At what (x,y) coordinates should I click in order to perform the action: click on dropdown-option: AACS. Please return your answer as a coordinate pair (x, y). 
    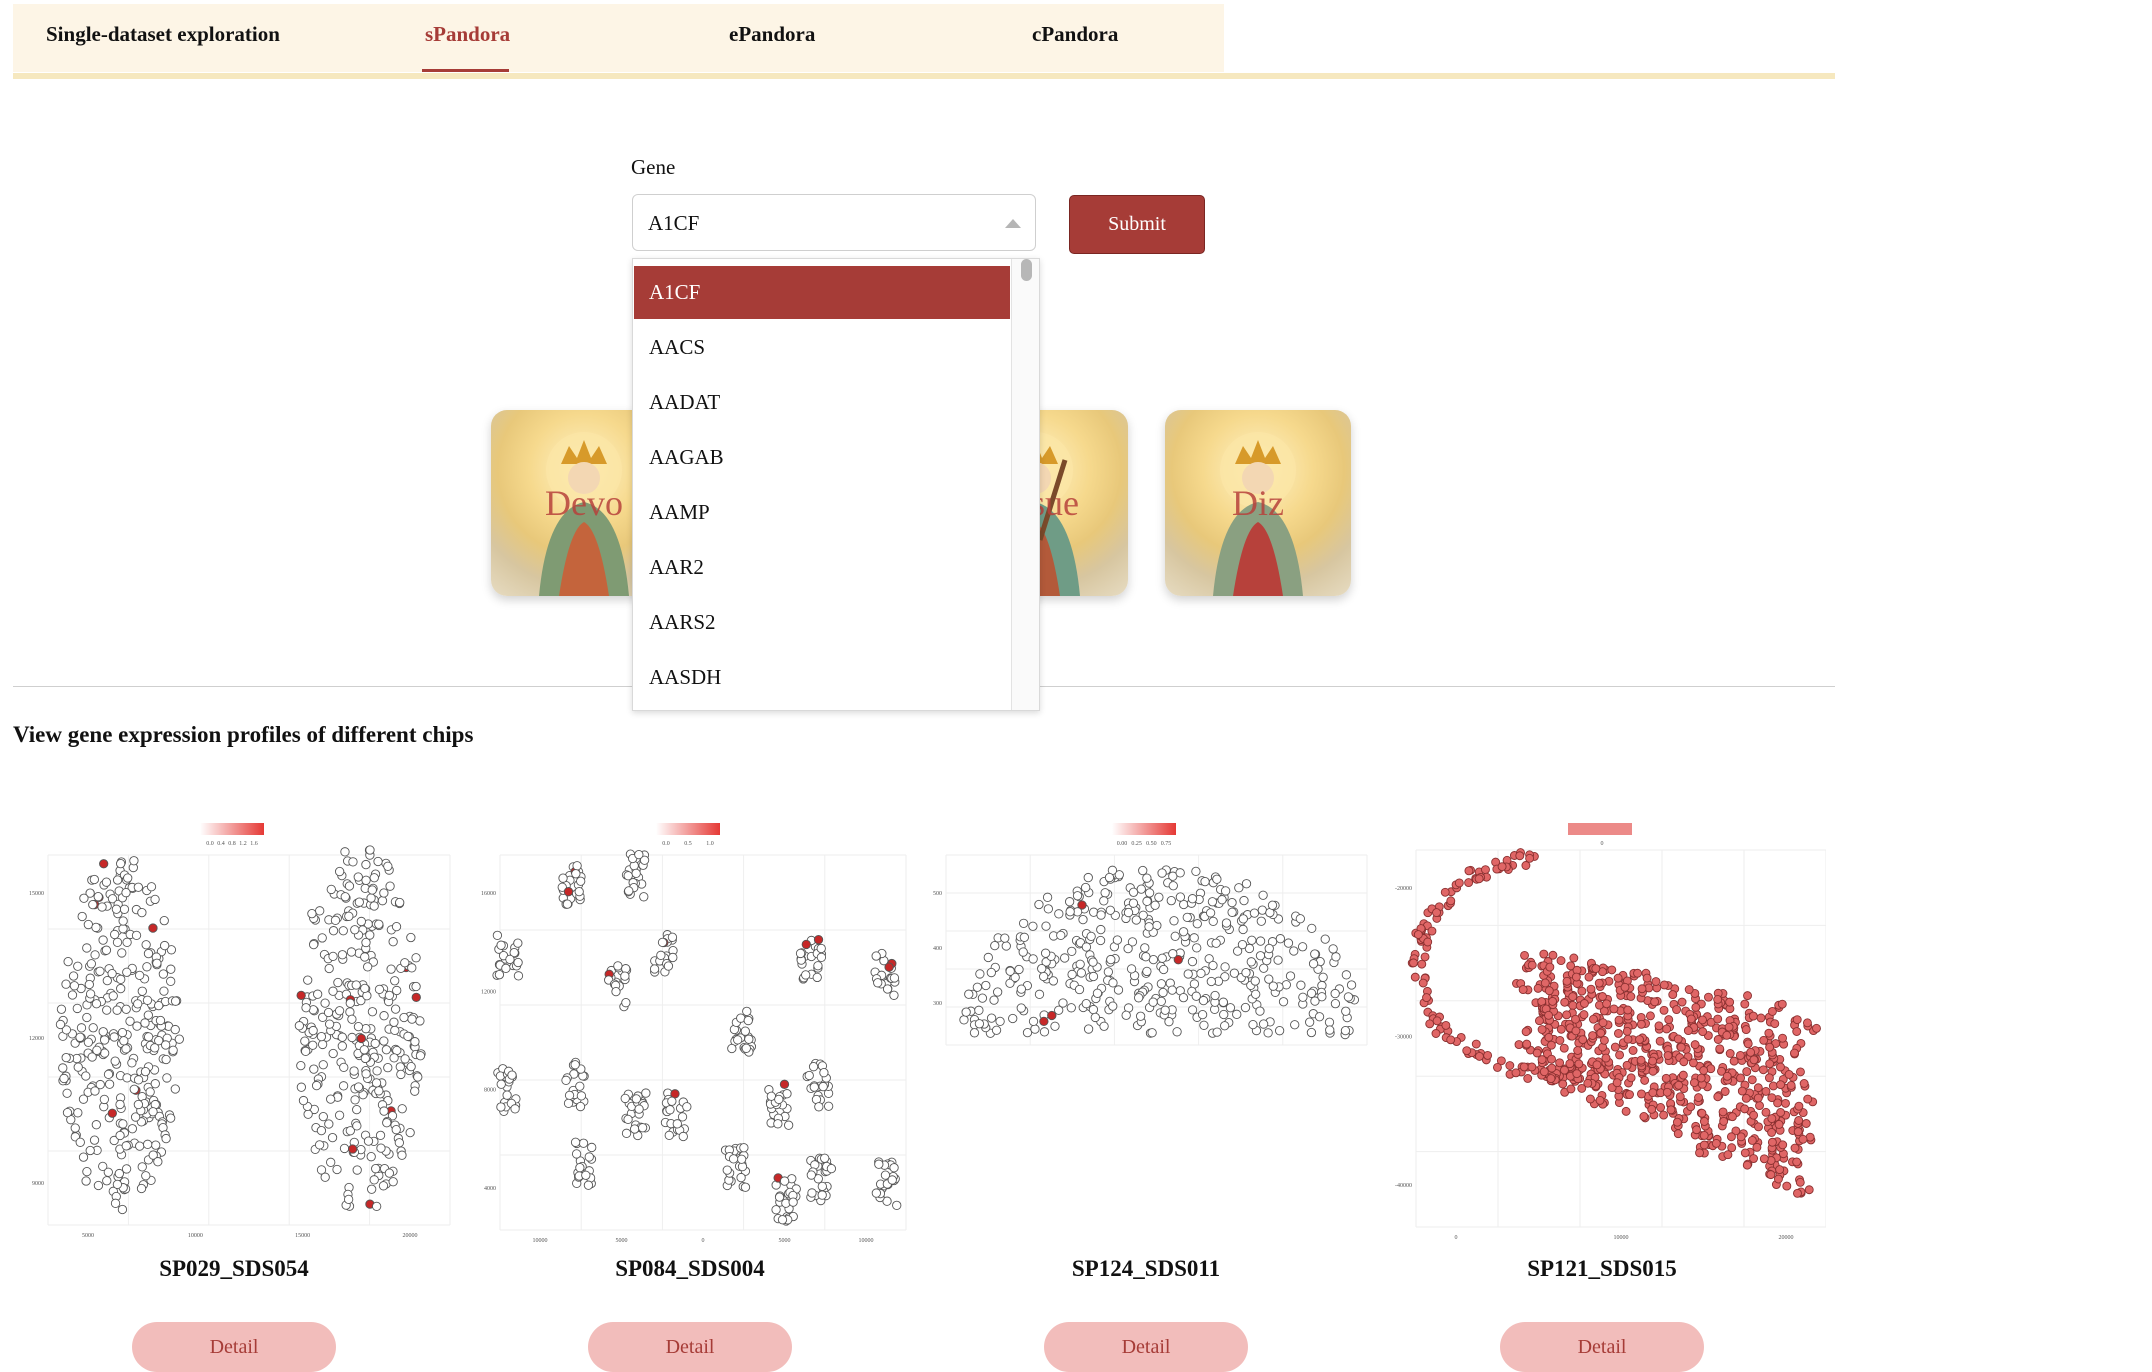
    Looking at the image, I should click on (822, 347).